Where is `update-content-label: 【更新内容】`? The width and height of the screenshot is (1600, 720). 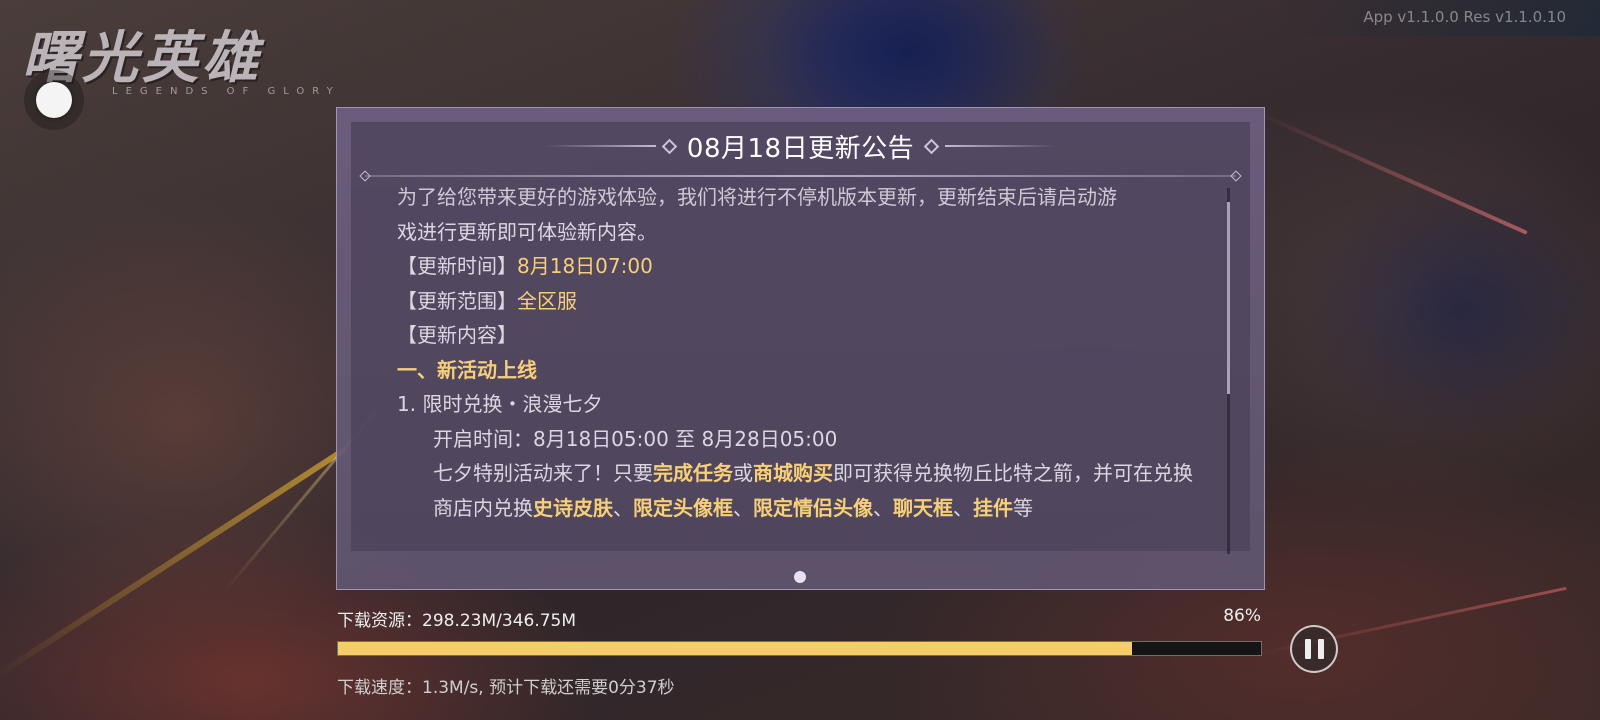
update-content-label: 【更新内容】 is located at coordinates (457, 335).